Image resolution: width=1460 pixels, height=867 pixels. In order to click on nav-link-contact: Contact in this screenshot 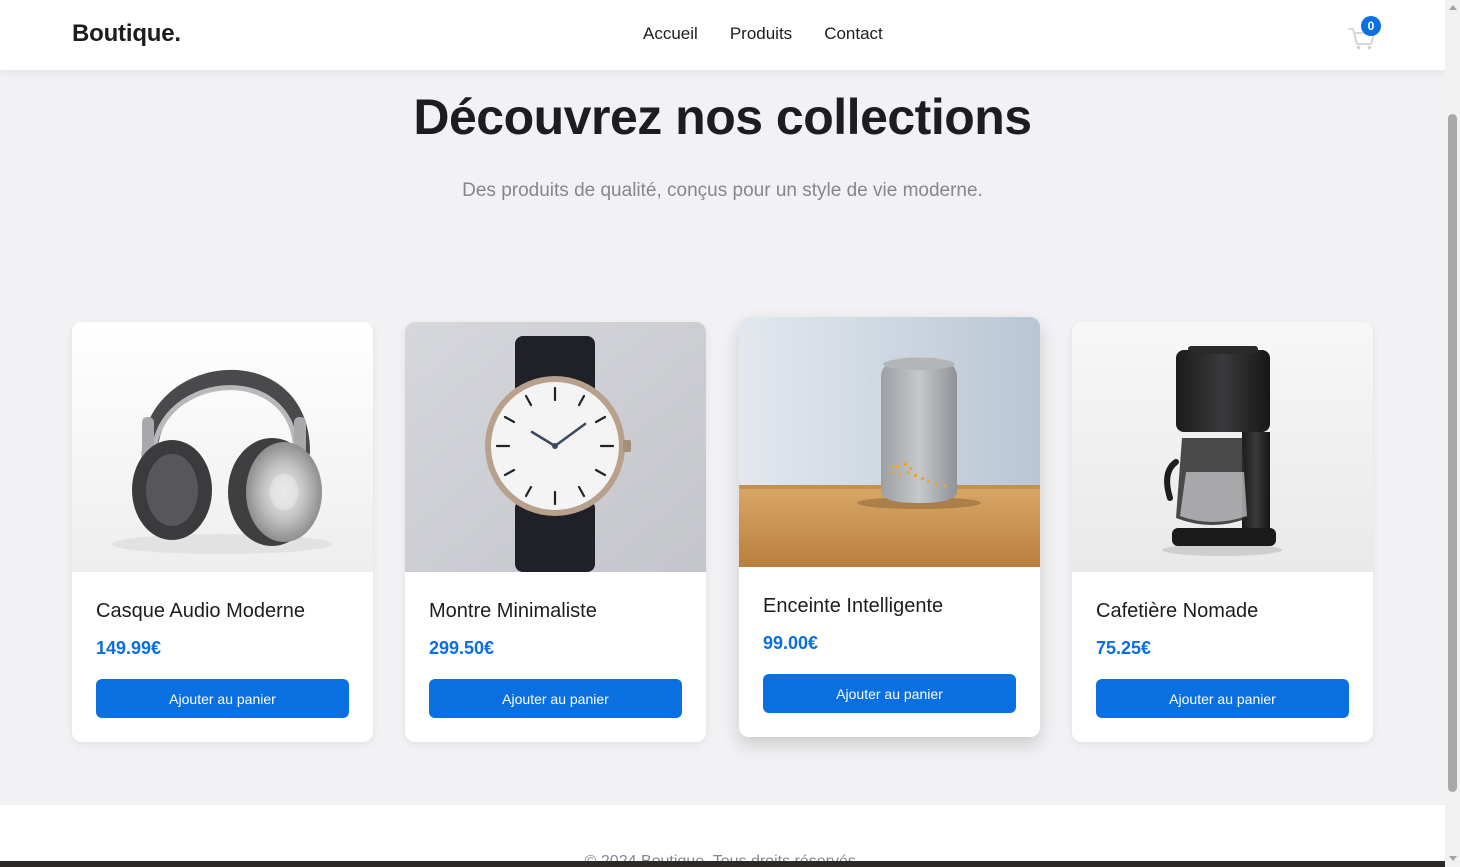, I will do `click(853, 34)`.